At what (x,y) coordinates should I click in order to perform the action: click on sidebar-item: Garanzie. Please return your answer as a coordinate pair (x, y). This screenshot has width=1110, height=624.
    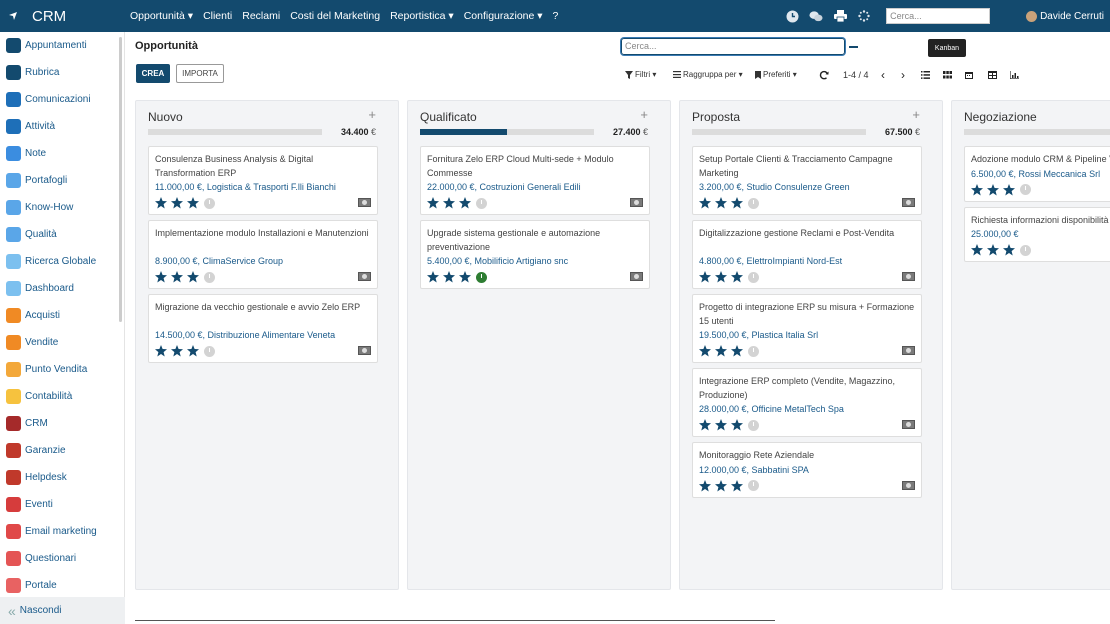
    Looking at the image, I should click on (36, 450).